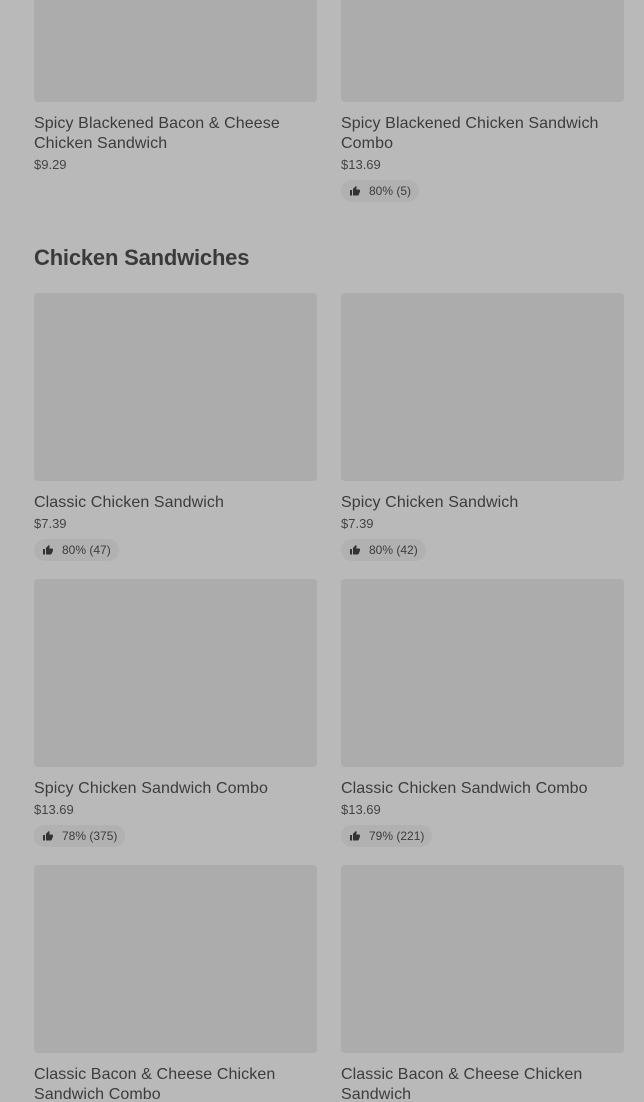  Describe the element at coordinates (430, 502) in the screenshot. I see `item-name: Spicy Chicken Sandwich` at that location.